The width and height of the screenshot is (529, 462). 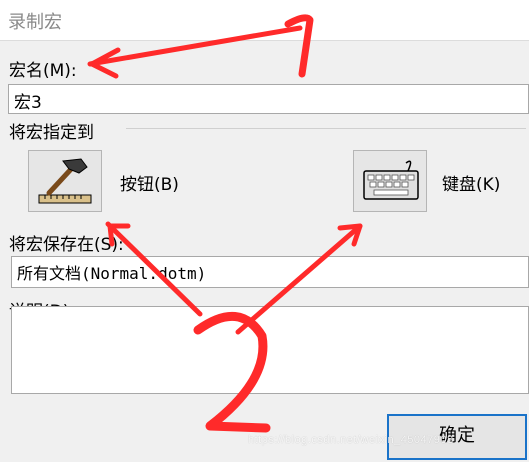 What do you see at coordinates (270, 272) in the screenshot?
I see `store-in-select: 所有文档(Normal.dotm)` at bounding box center [270, 272].